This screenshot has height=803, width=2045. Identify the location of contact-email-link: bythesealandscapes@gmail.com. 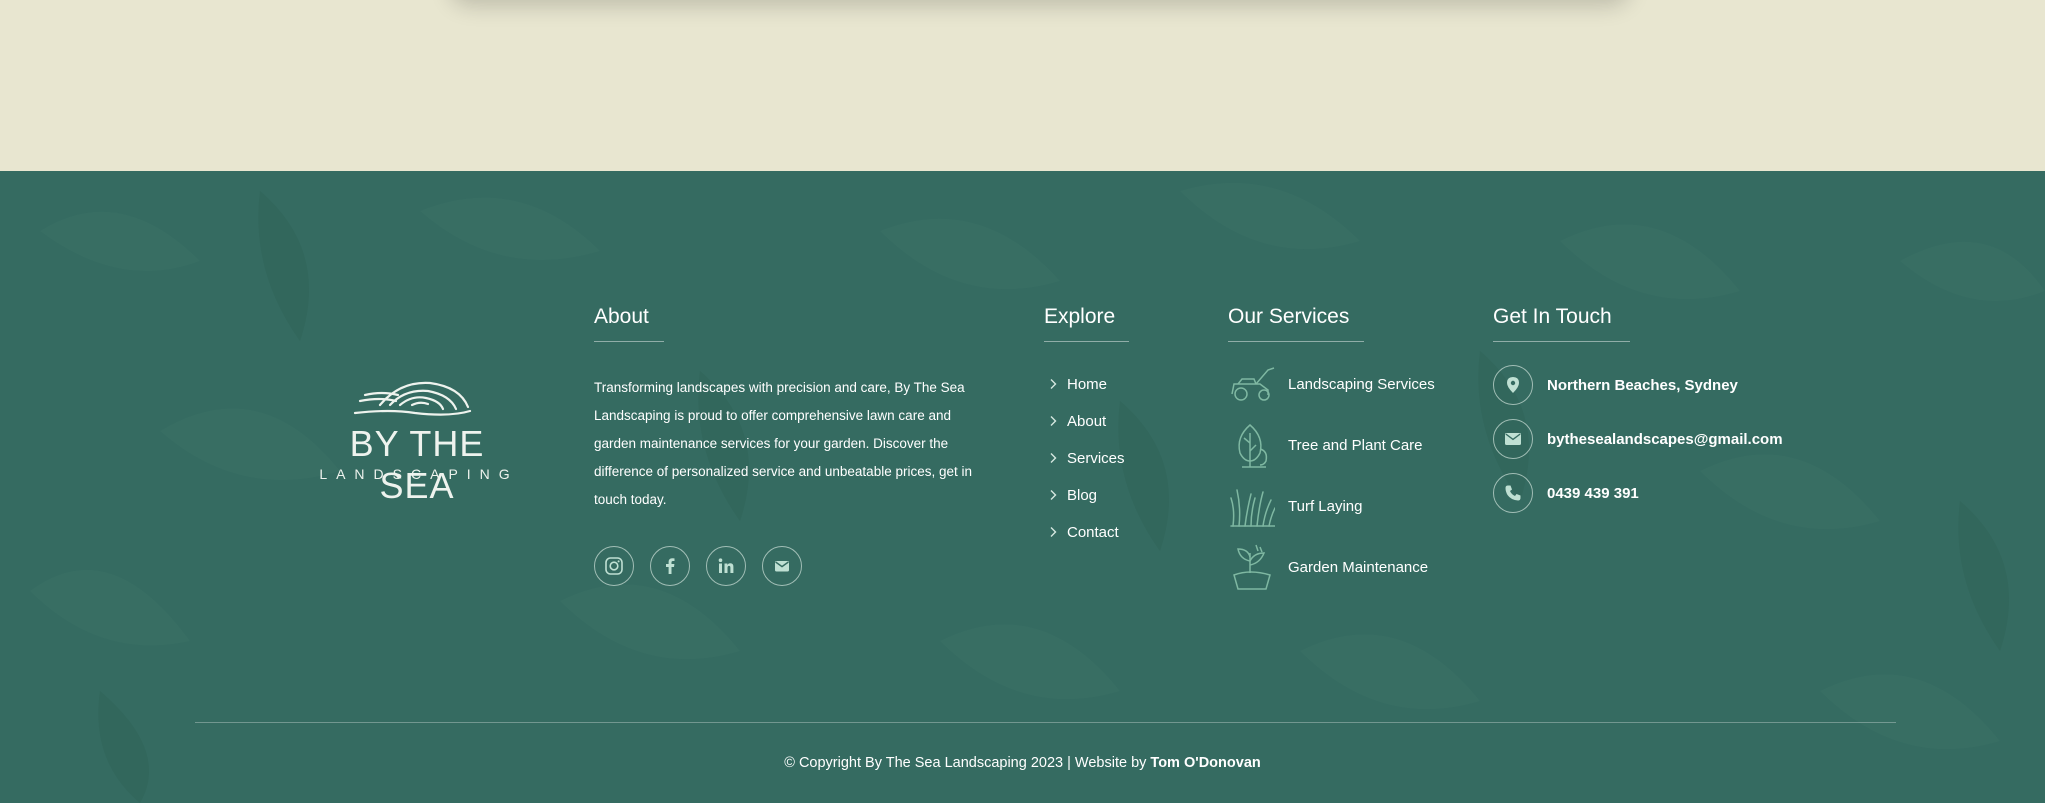
(1638, 439).